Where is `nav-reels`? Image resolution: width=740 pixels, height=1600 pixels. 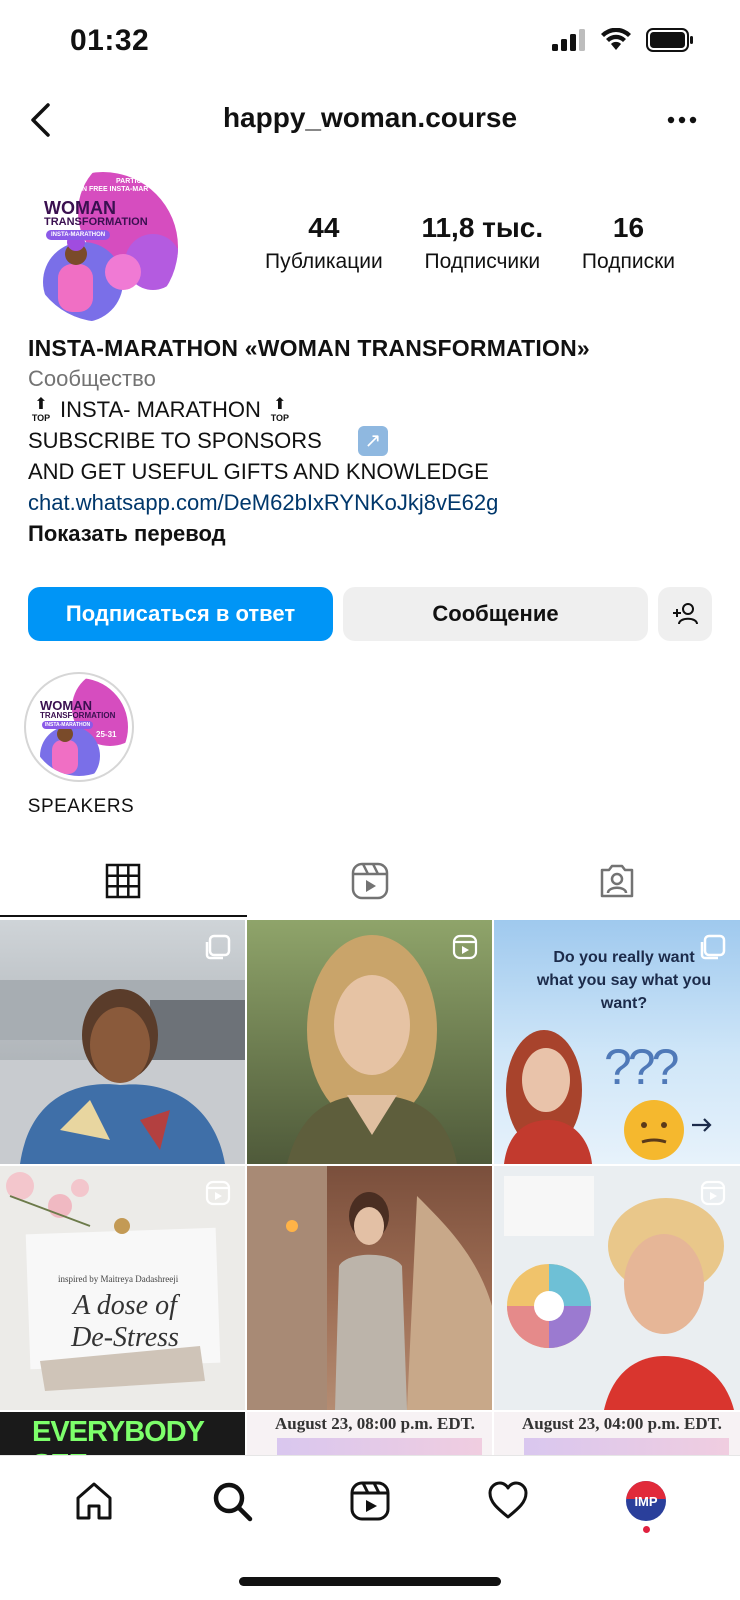 nav-reels is located at coordinates (370, 1501).